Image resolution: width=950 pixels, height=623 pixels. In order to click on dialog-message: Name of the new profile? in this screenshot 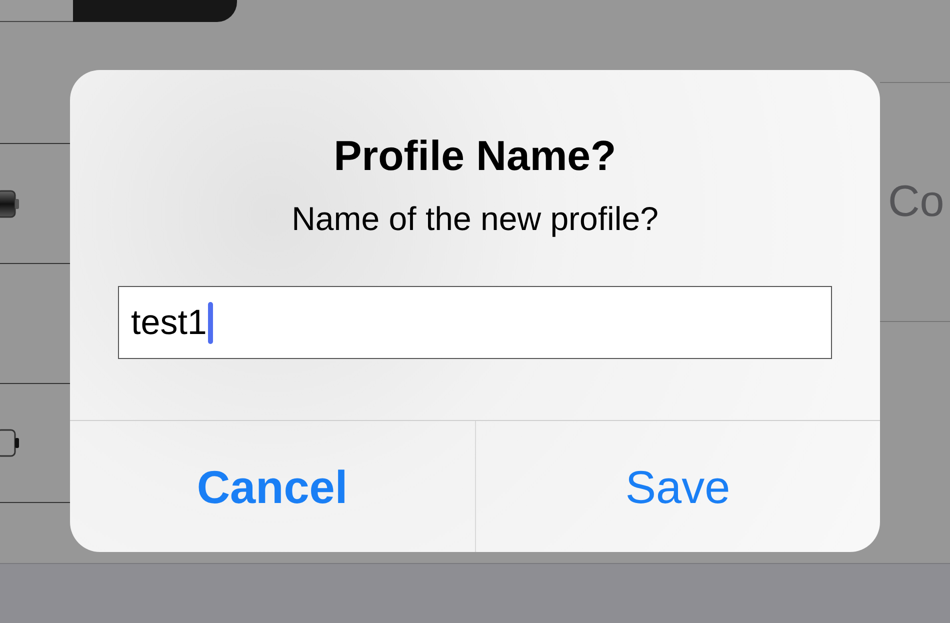, I will do `click(475, 219)`.